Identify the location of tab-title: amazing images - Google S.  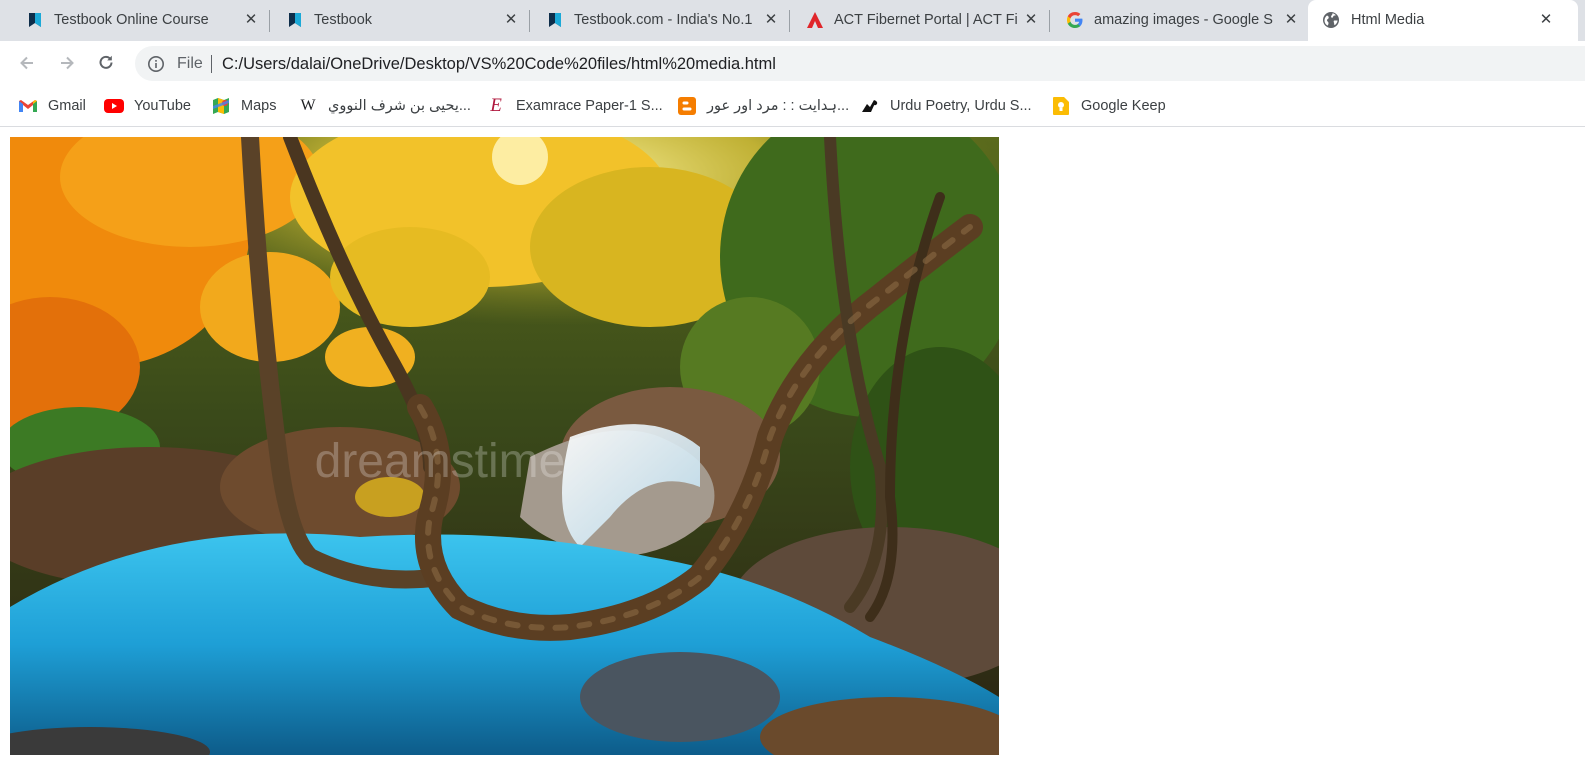
(1183, 20).